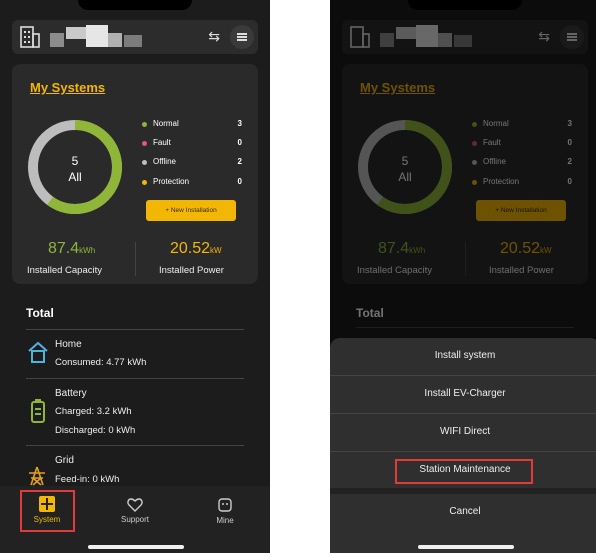 Image resolution: width=596 pixels, height=553 pixels. I want to click on list-menu-icon, so click(242, 37).